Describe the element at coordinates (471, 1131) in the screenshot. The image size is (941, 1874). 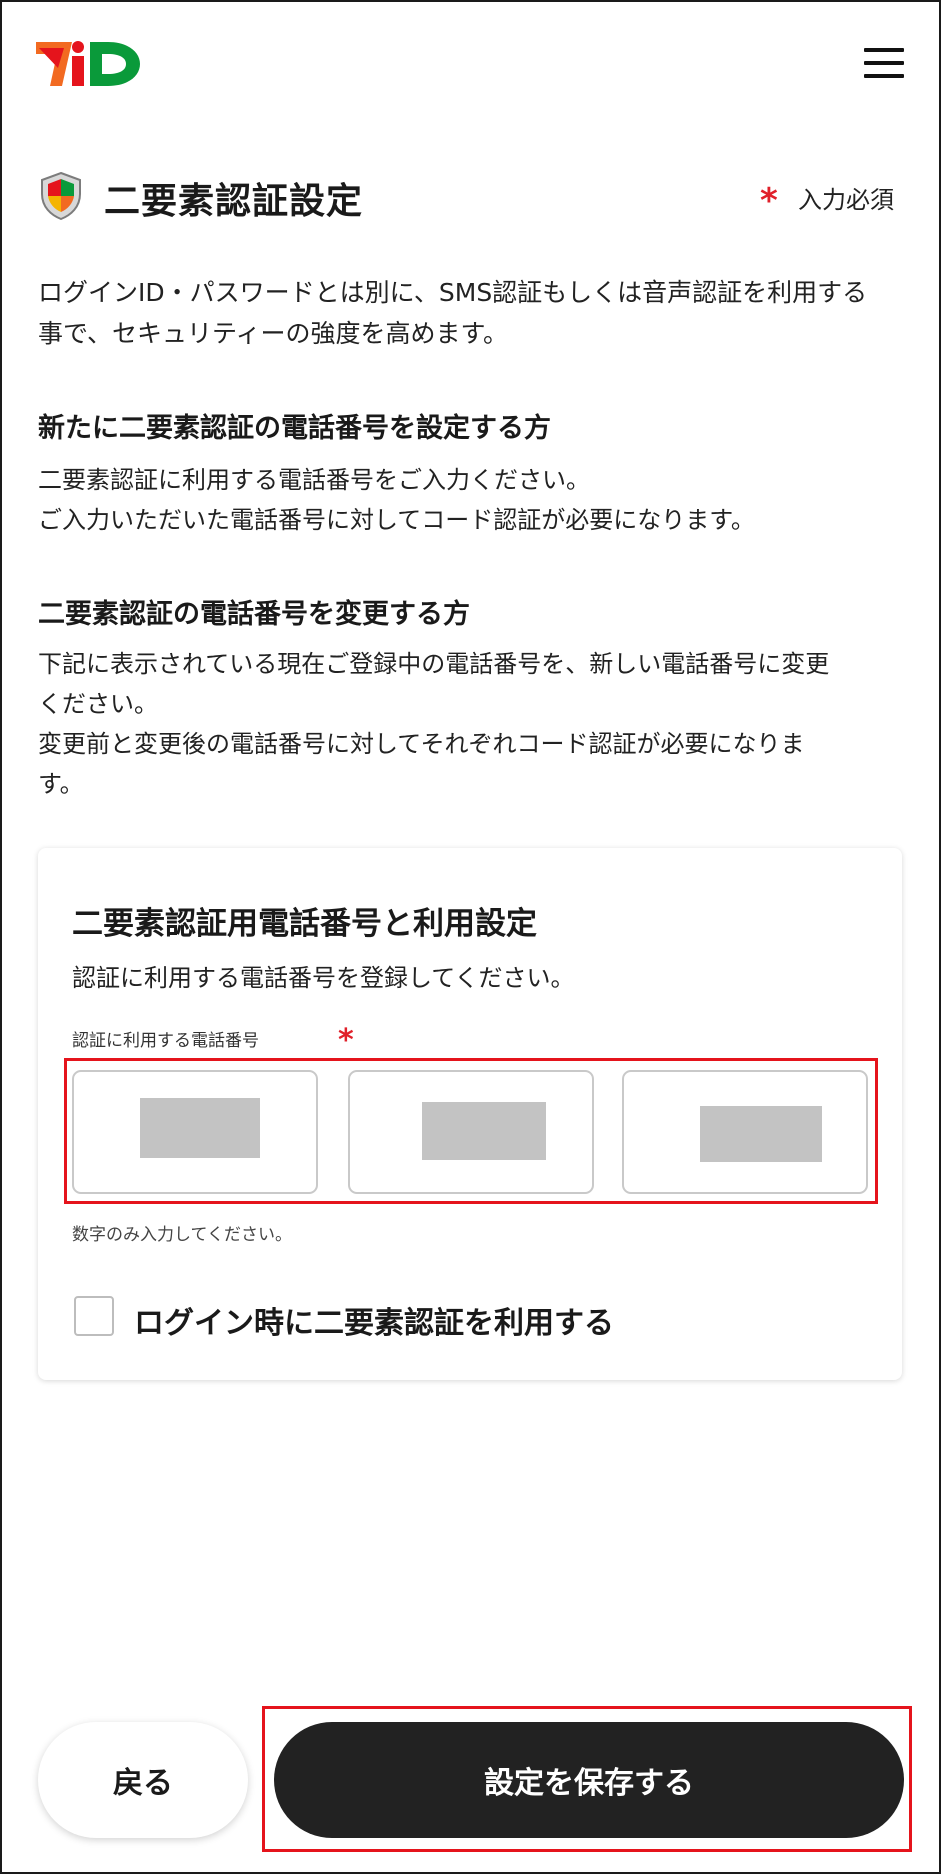
I see `phone-inputs-highlight-box` at that location.